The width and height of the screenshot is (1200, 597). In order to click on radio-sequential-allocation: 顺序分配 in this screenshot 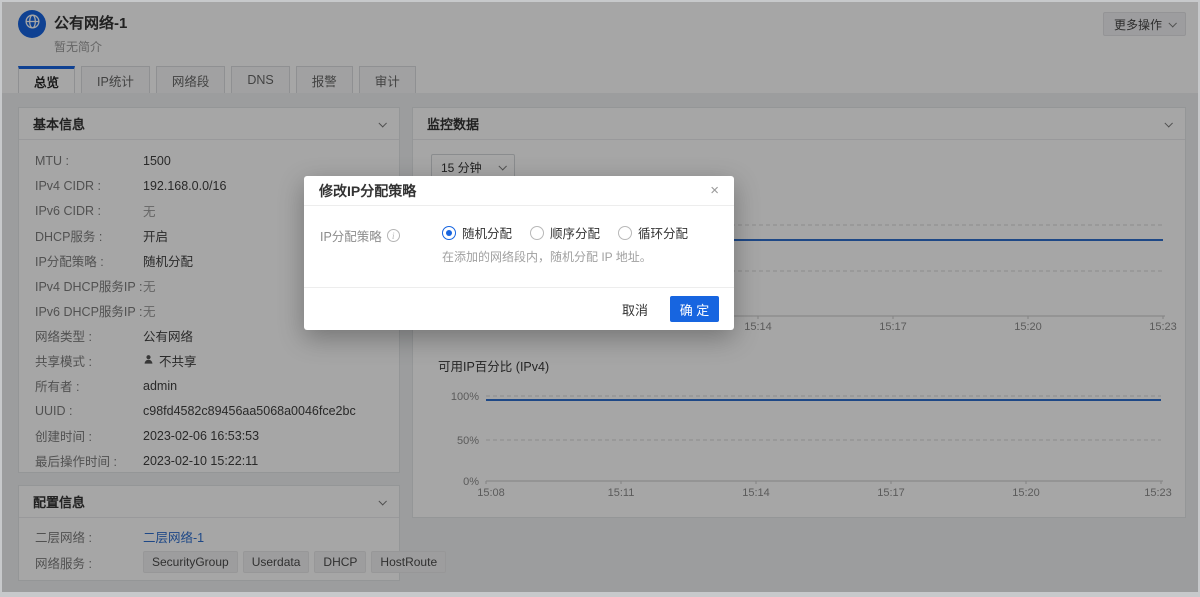, I will do `click(565, 232)`.